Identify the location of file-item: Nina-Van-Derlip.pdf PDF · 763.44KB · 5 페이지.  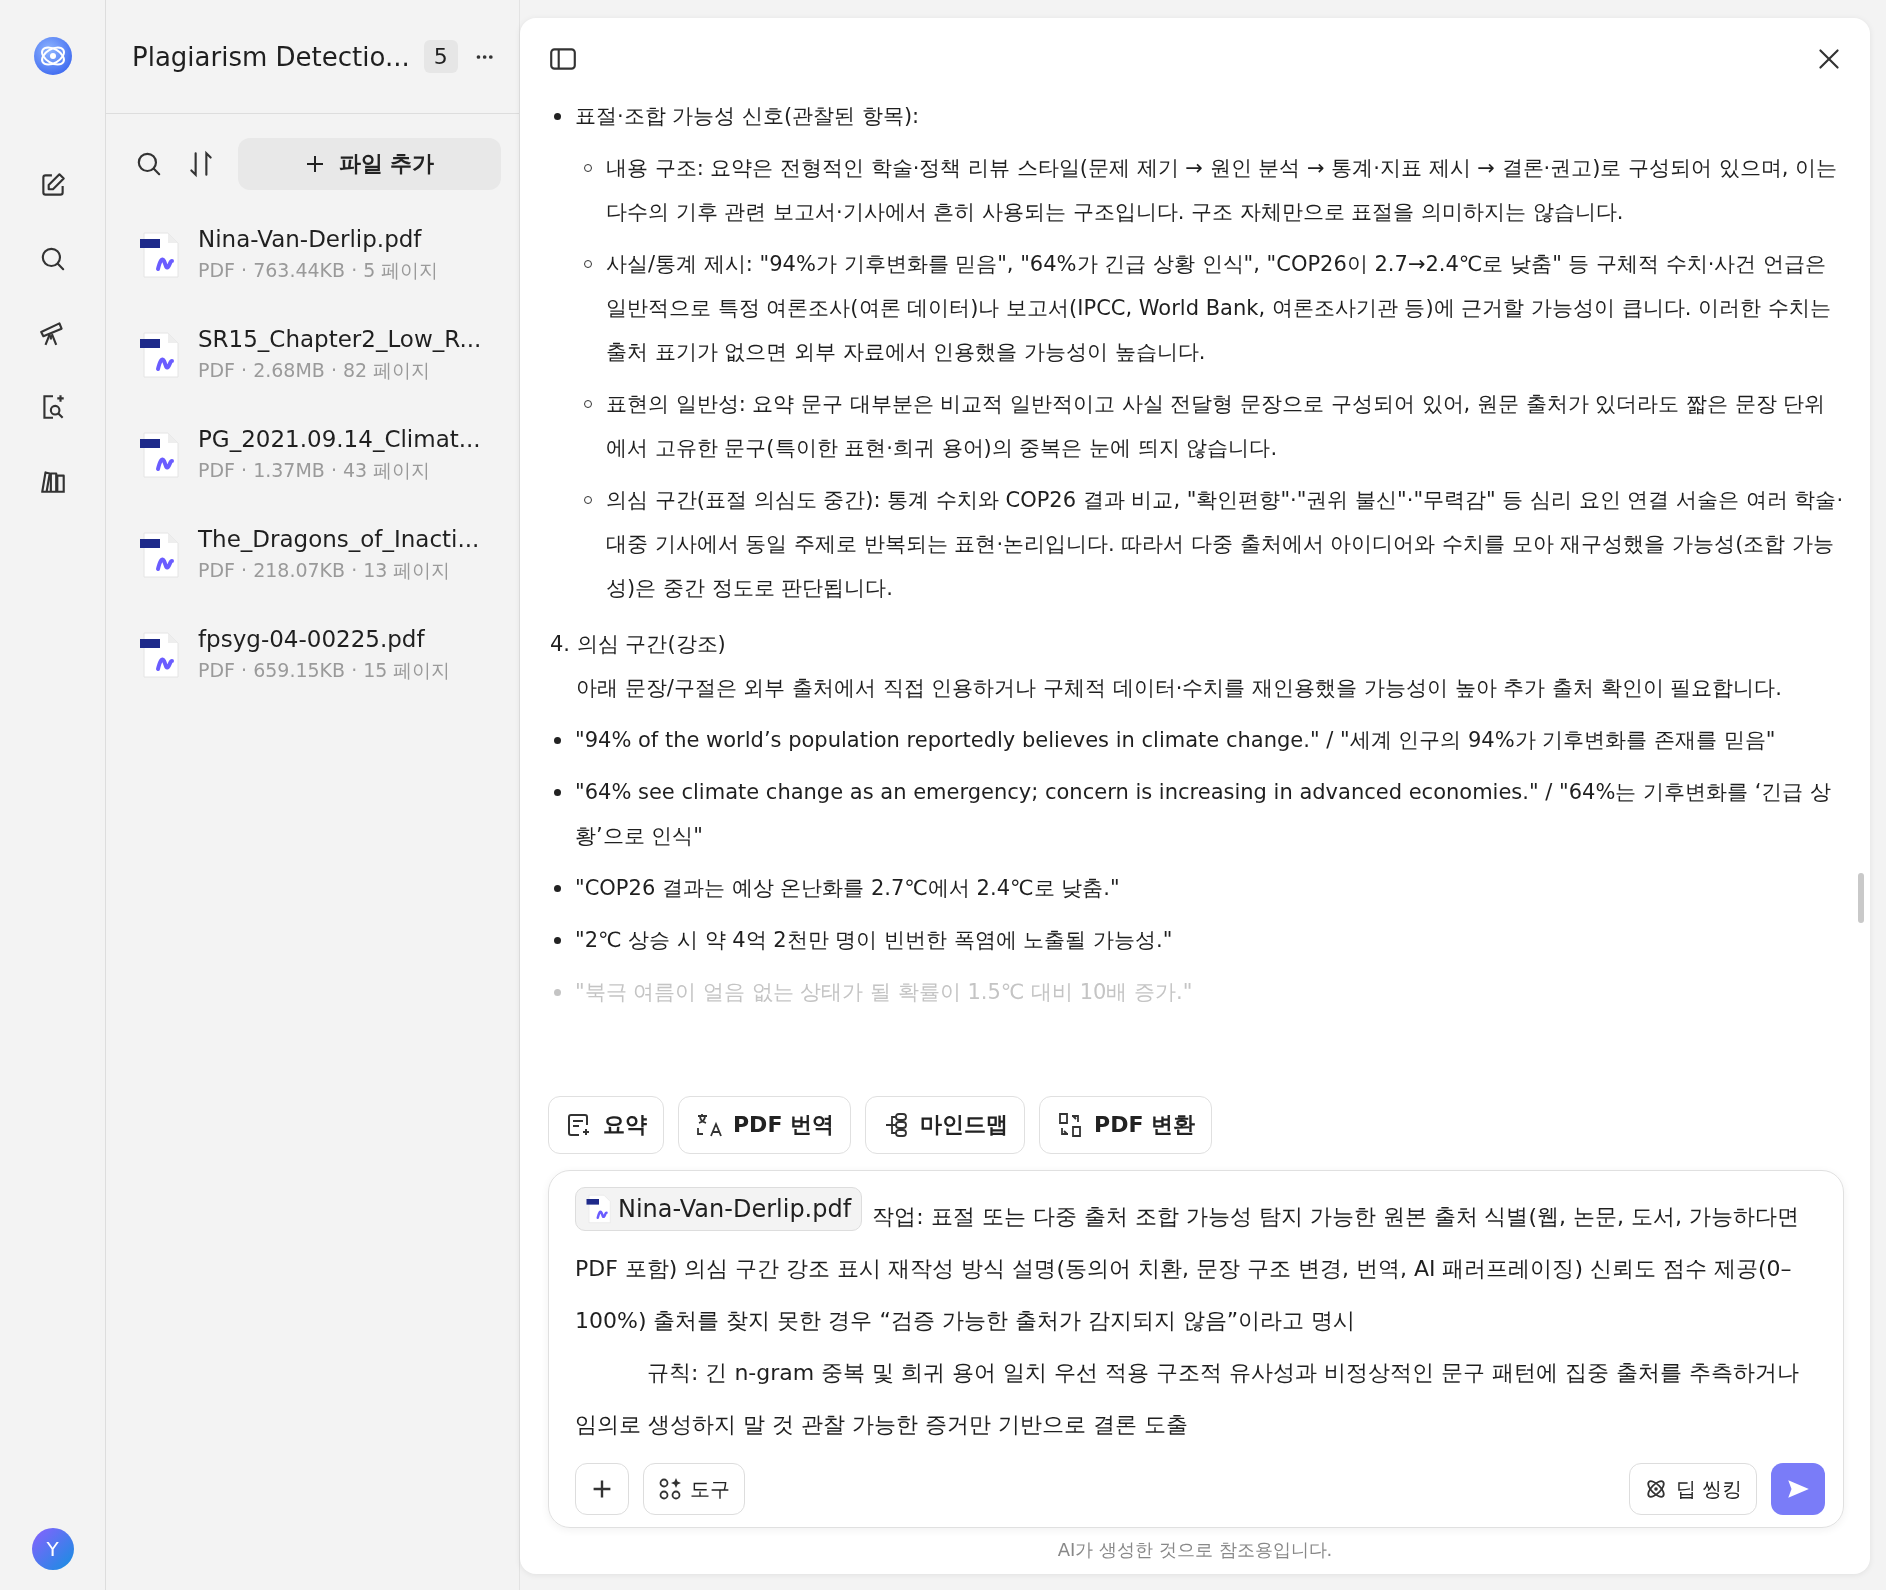
(312, 256).